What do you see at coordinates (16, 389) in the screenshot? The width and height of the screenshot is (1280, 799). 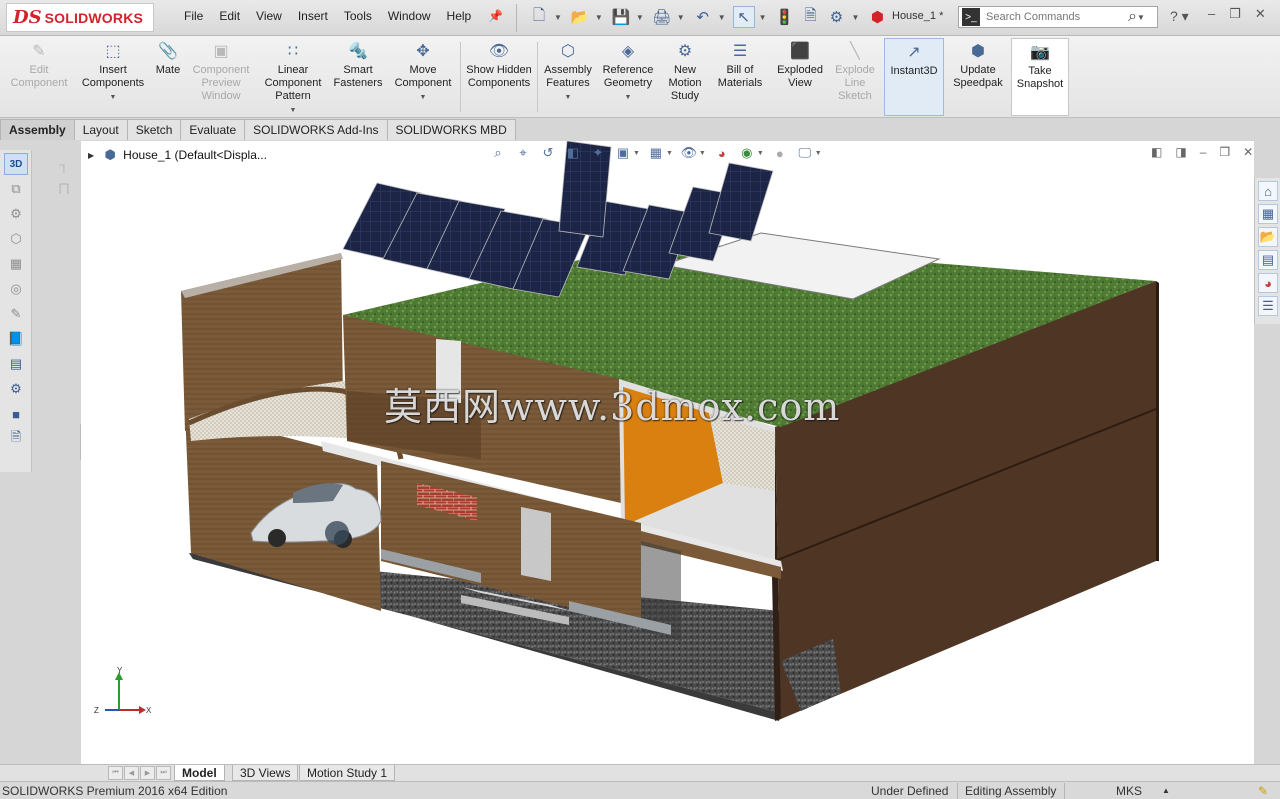 I see `properties-gear-icon: ⚙` at bounding box center [16, 389].